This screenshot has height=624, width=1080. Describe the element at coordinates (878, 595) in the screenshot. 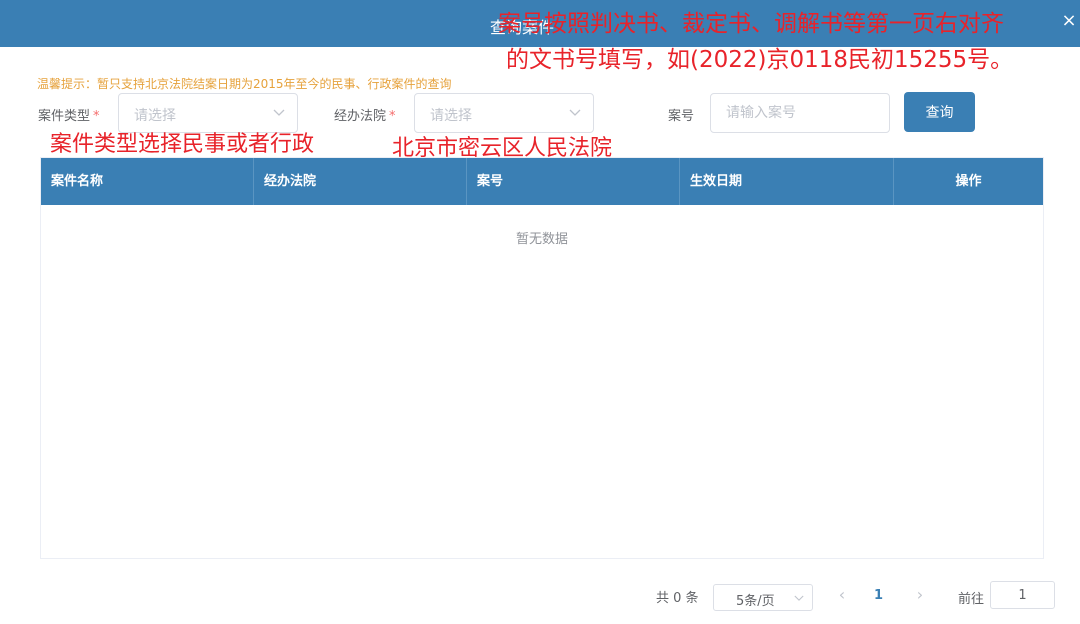

I see `page-number-current: 1` at that location.